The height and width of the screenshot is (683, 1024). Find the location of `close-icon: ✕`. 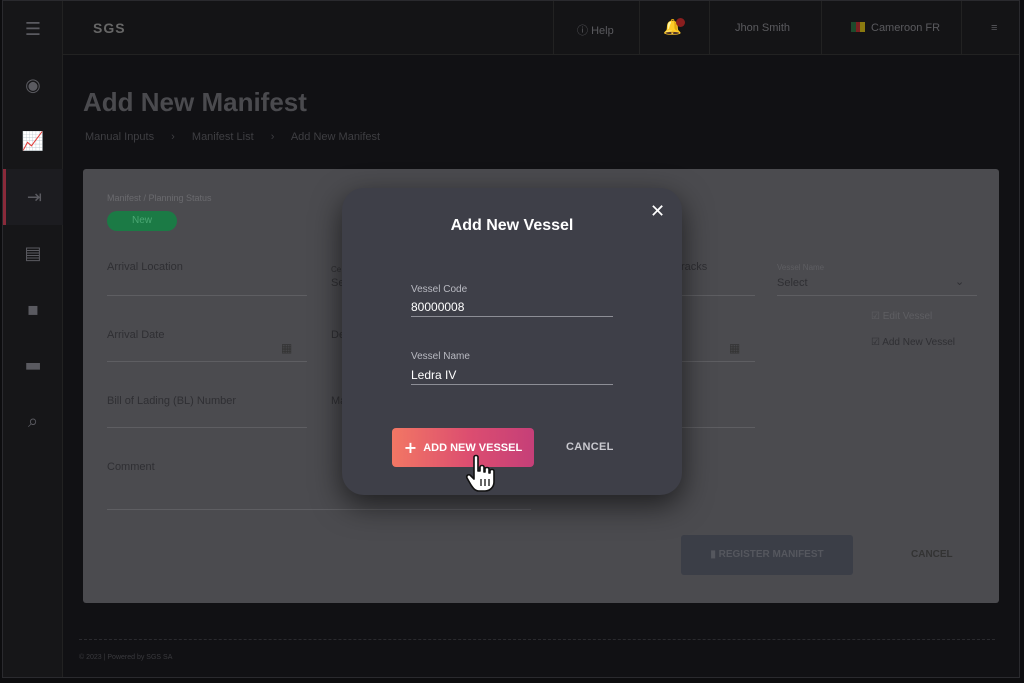

close-icon: ✕ is located at coordinates (657, 211).